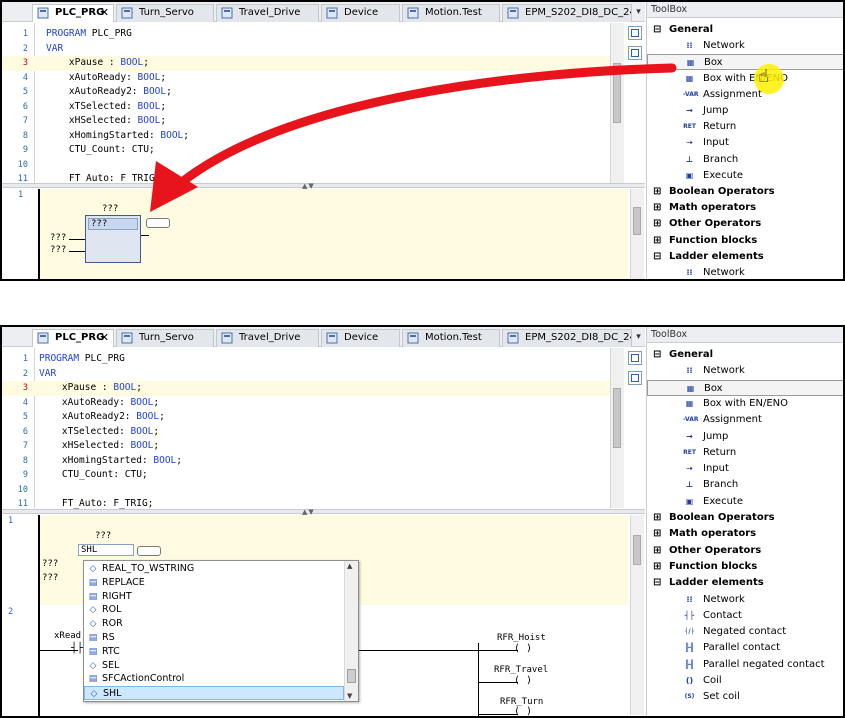 Image resolution: width=845 pixels, height=718 pixels. I want to click on toolbox-category-math-operators: ⊞ Math operators, so click(745, 534).